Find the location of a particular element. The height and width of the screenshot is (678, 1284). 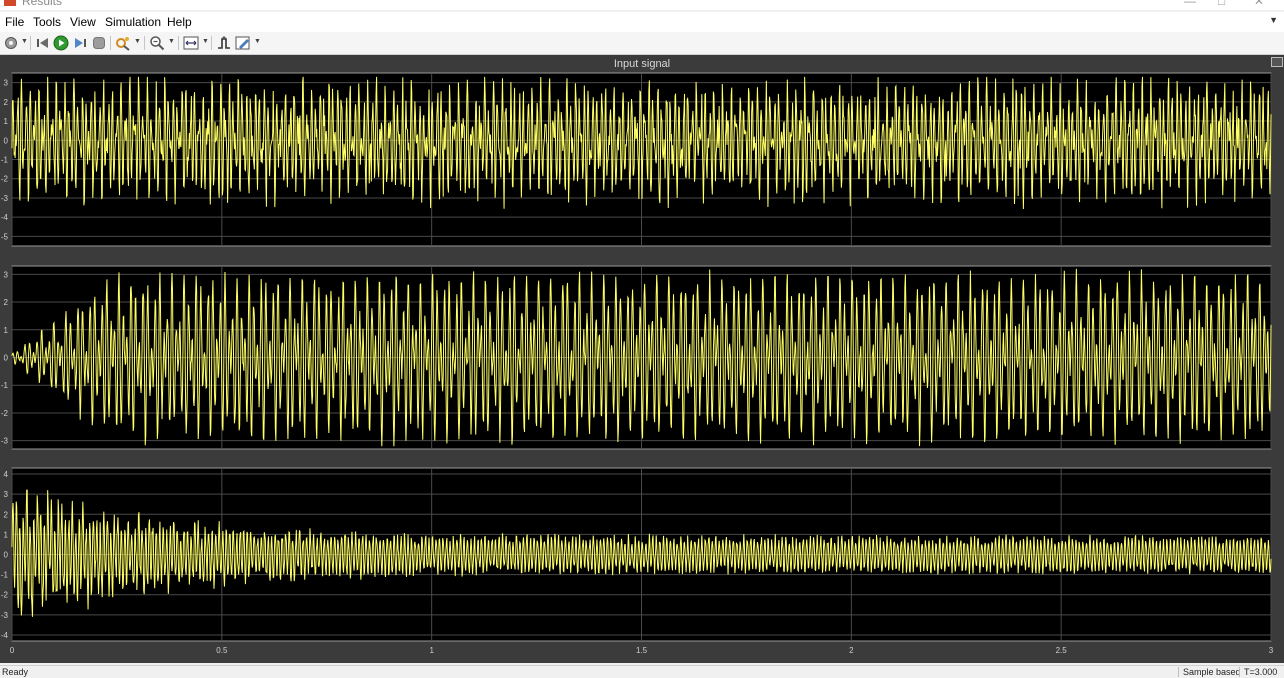

x-tick-label: 0.5 is located at coordinates (222, 650).